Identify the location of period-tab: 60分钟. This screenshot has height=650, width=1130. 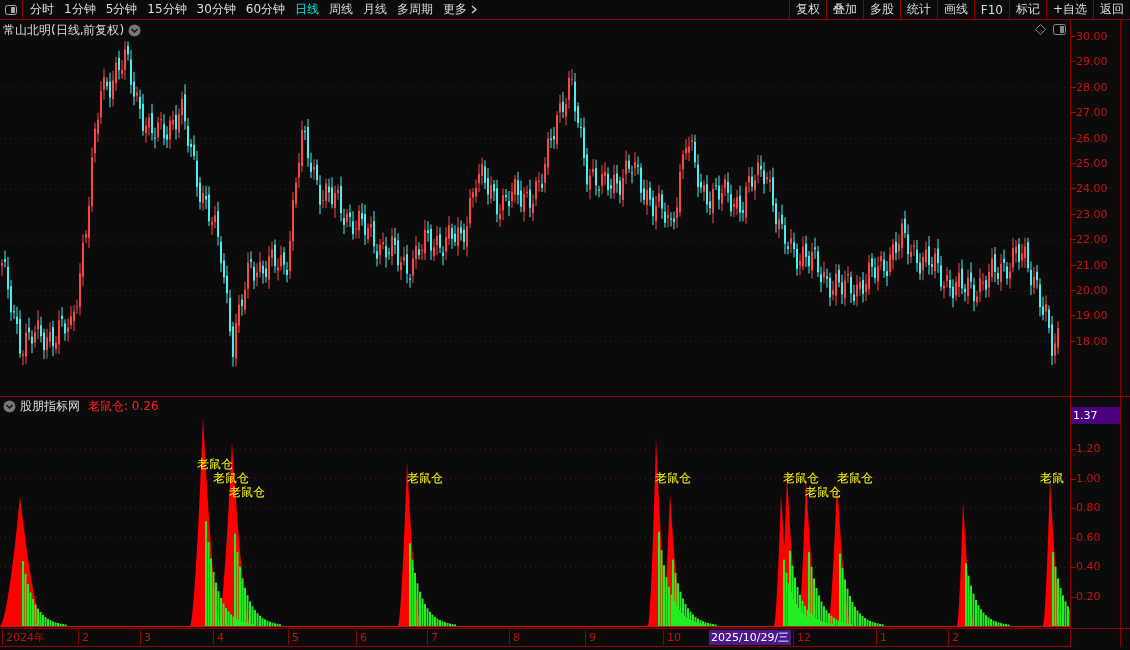
(265, 9).